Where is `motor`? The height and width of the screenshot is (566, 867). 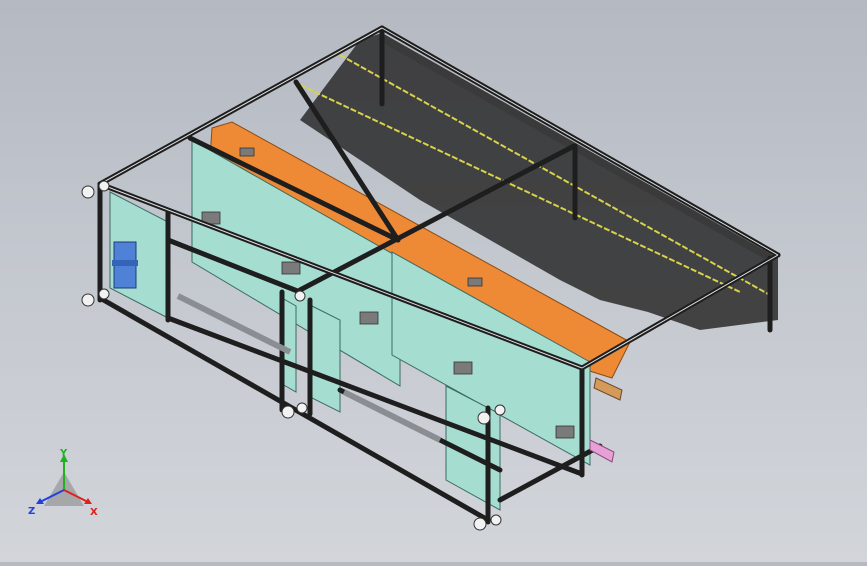
motor is located at coordinates (125, 265).